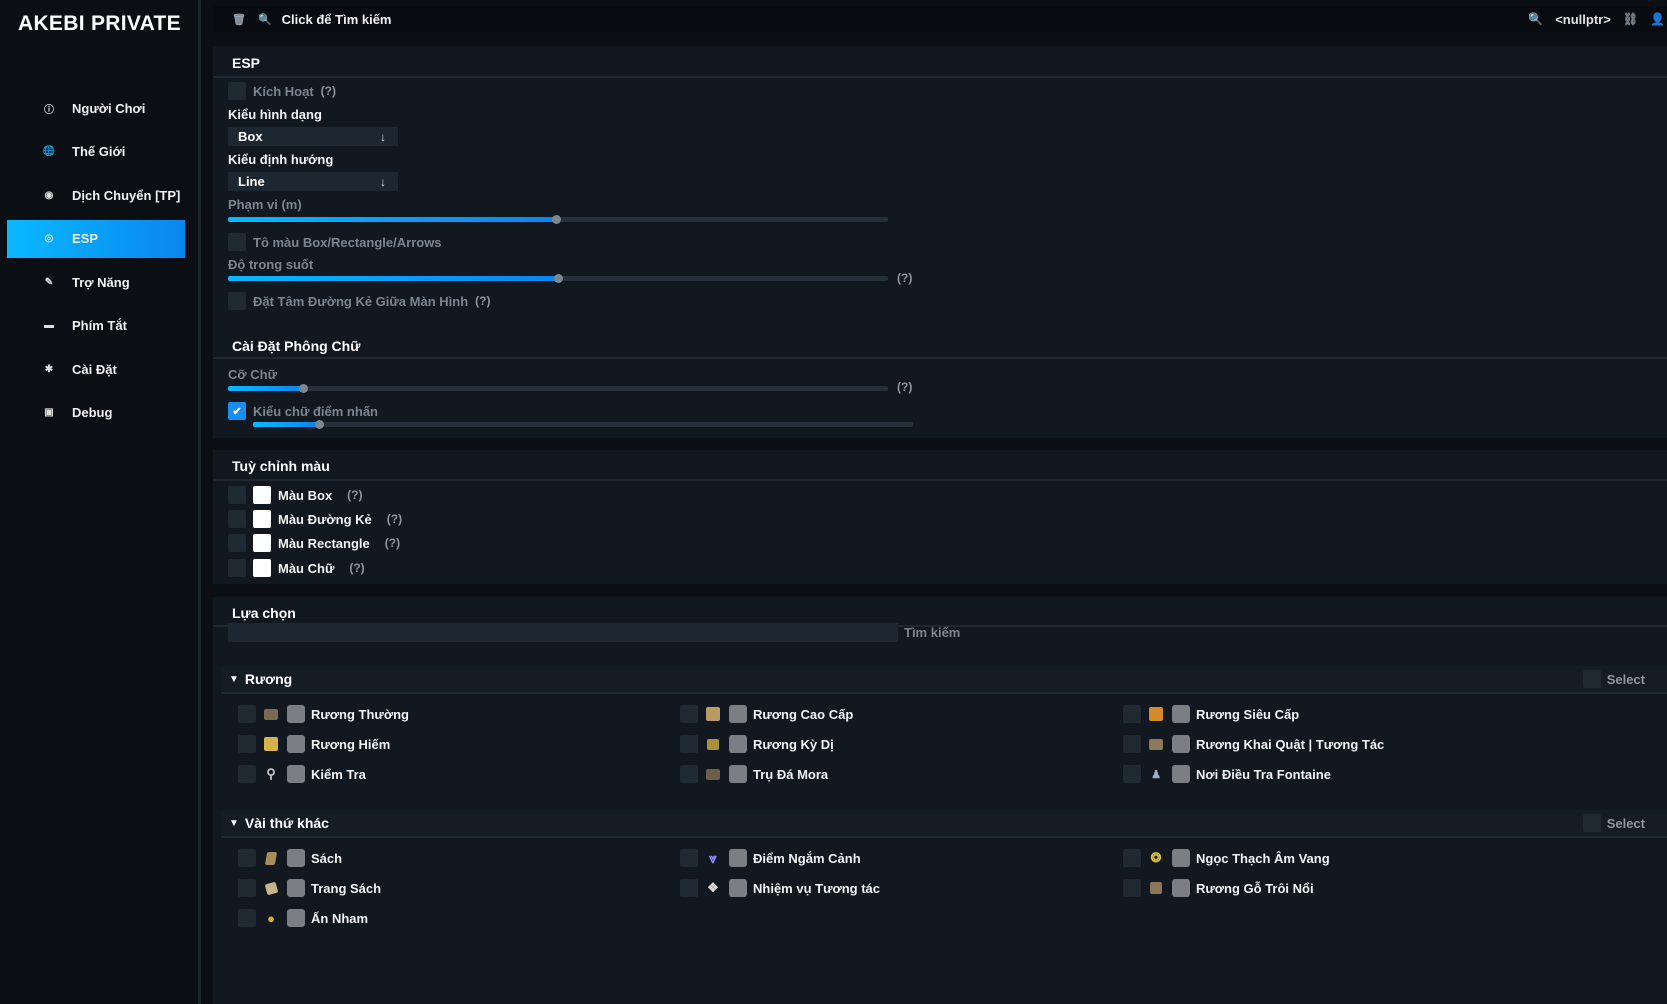  I want to click on opacity-slider, so click(558, 278).